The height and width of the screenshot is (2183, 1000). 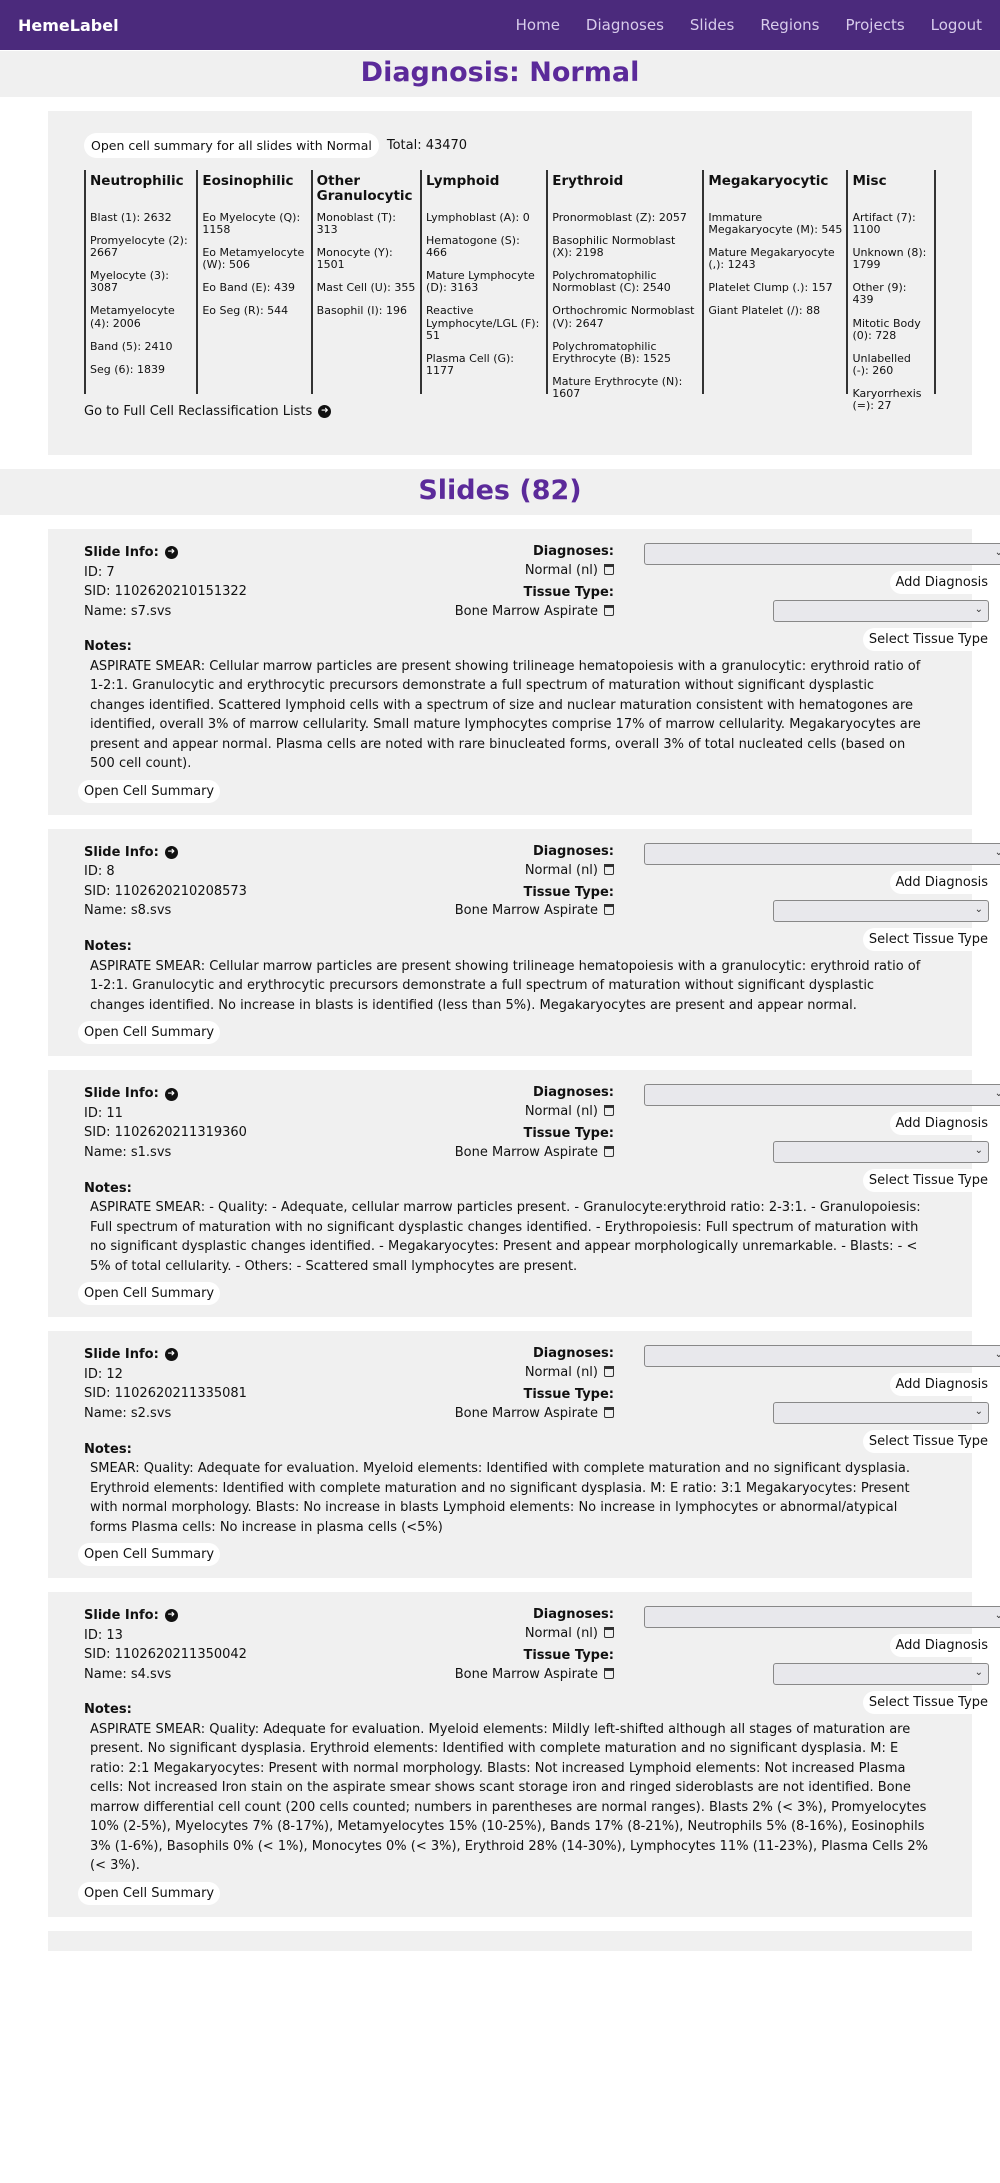 What do you see at coordinates (886, 329) in the screenshot?
I see `cell-count: Mitotic Body (0): 728` at bounding box center [886, 329].